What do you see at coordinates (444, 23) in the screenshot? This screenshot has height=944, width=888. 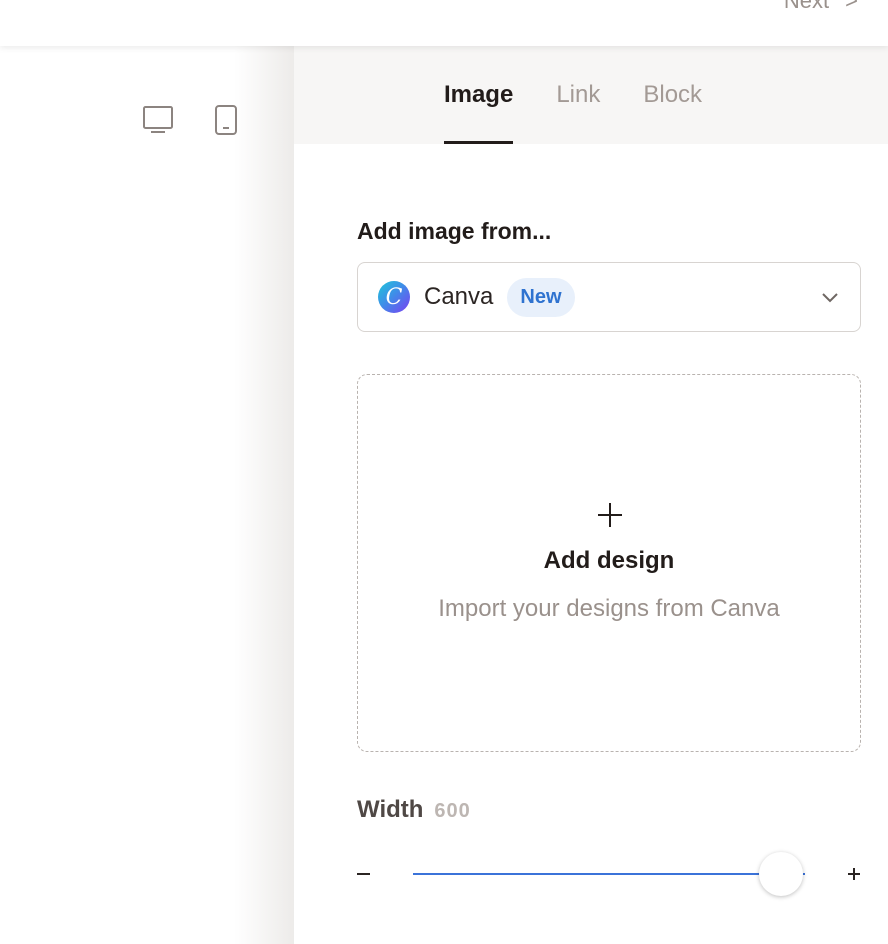 I see `top-bar: Next >` at bounding box center [444, 23].